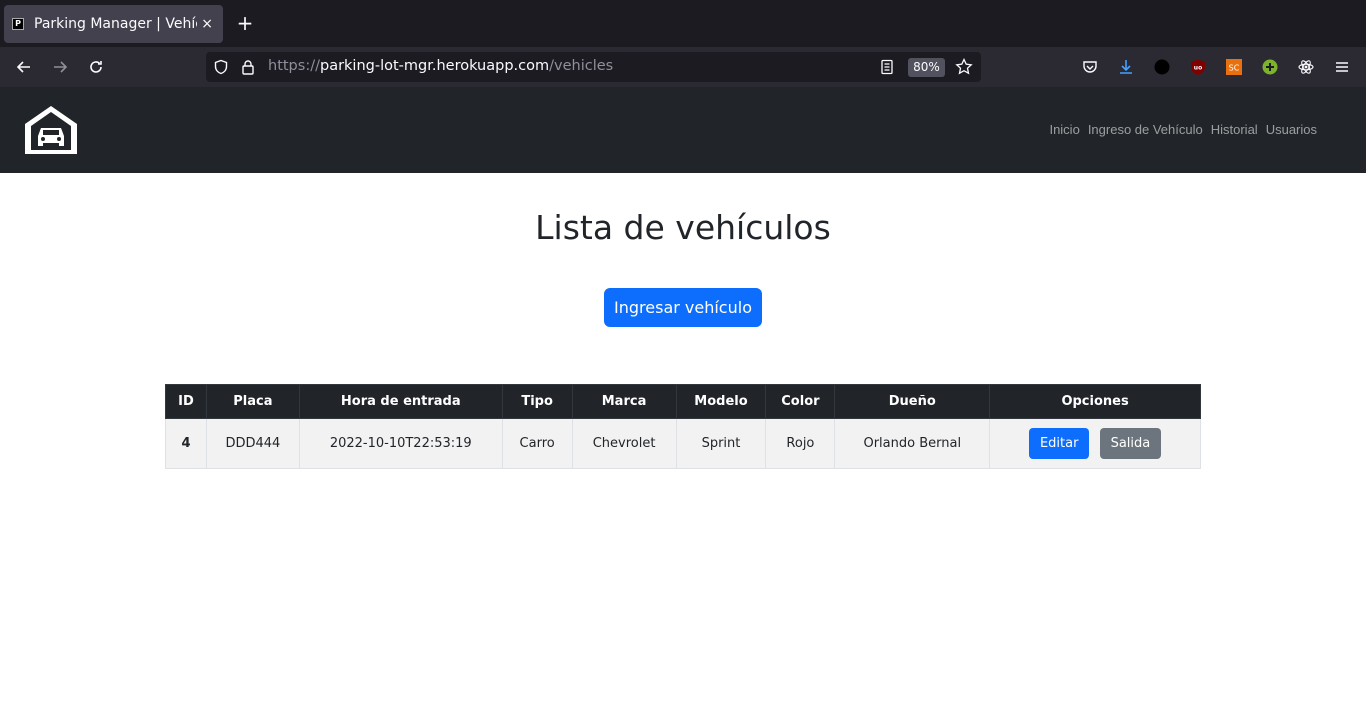 This screenshot has height=706, width=1366. What do you see at coordinates (96, 67) in the screenshot?
I see `reload-icon` at bounding box center [96, 67].